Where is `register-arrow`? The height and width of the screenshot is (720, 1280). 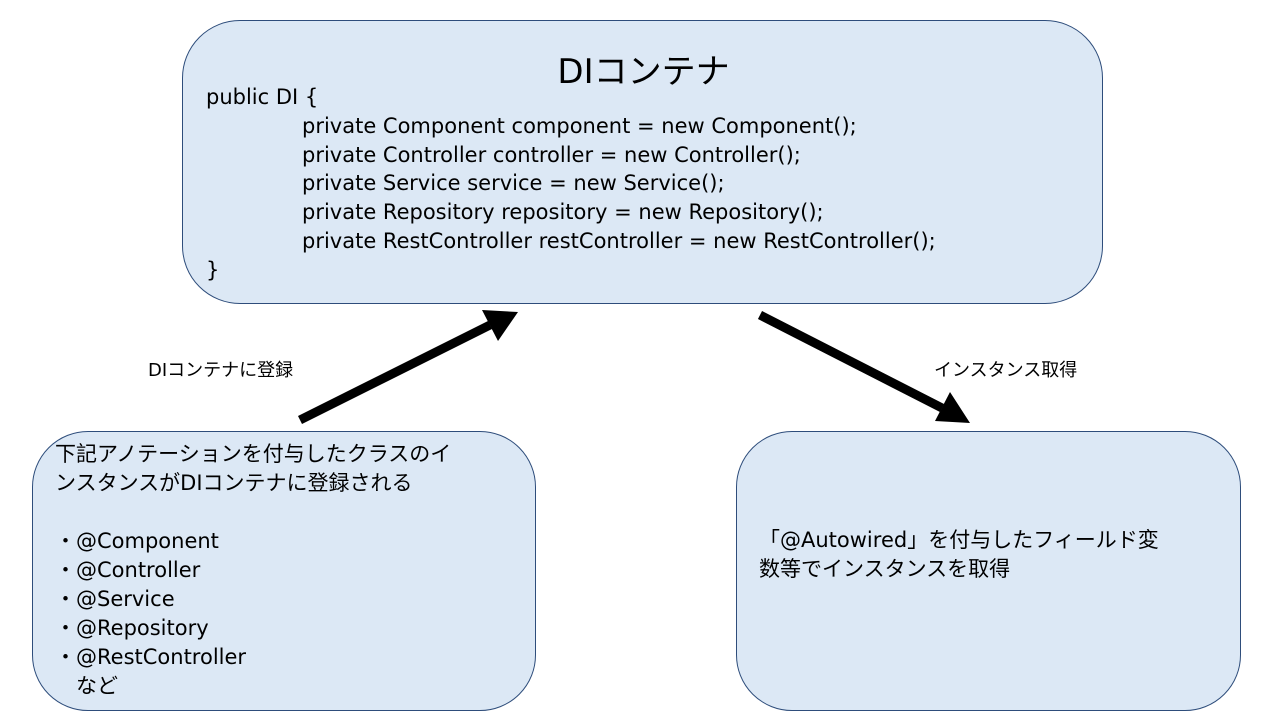
register-arrow is located at coordinates (407, 367).